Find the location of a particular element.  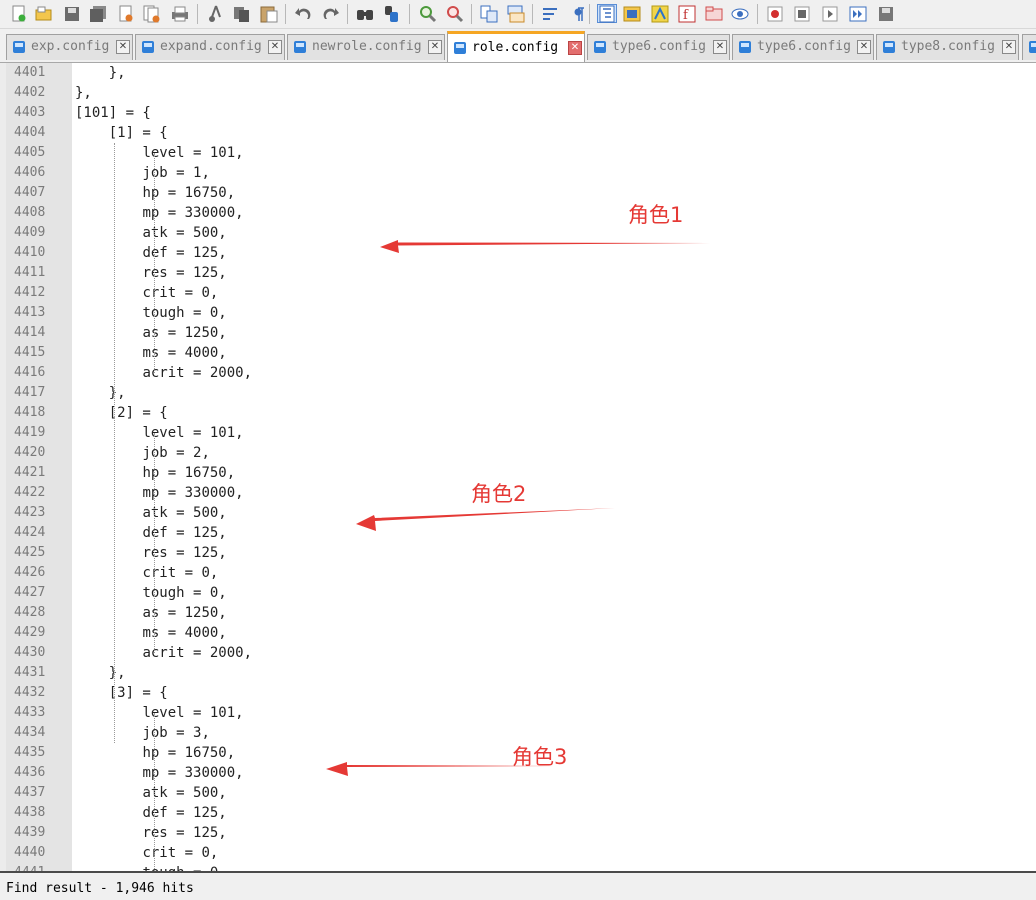

replace-icon is located at coordinates (393, 13).